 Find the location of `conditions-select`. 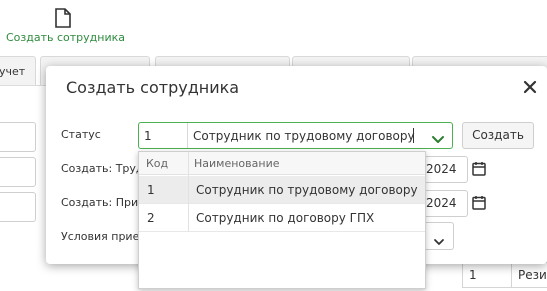

conditions-select is located at coordinates (440, 236).